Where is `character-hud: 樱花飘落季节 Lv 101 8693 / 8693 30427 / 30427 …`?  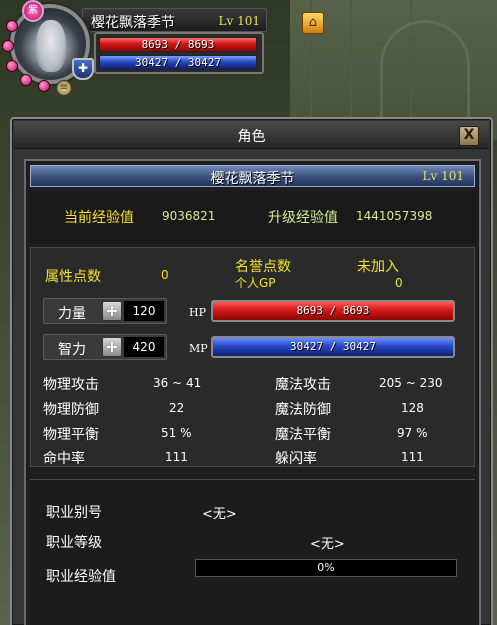 character-hud: 樱花飘落季节 Lv 101 8693 / 8693 30427 / 30427 … is located at coordinates (135, 50).